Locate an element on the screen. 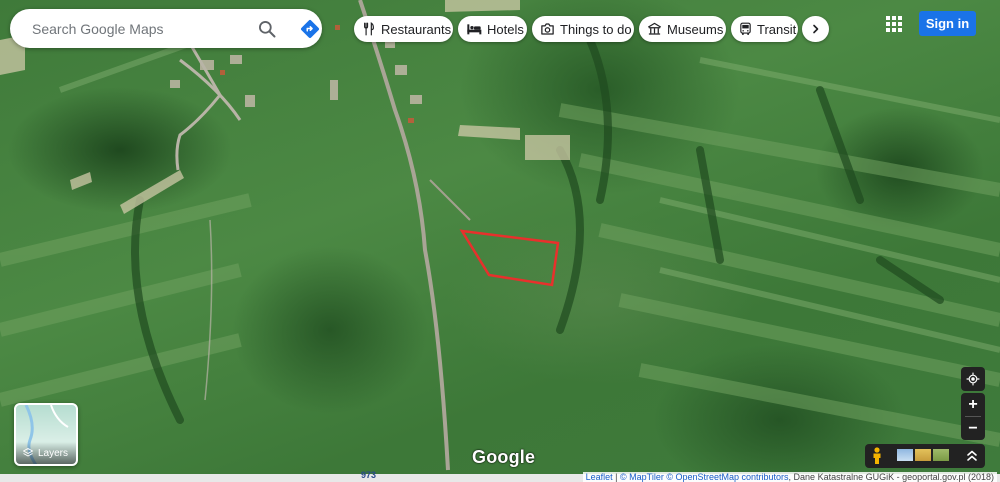 This screenshot has width=1000, height=482. bed-icon is located at coordinates (474, 29).